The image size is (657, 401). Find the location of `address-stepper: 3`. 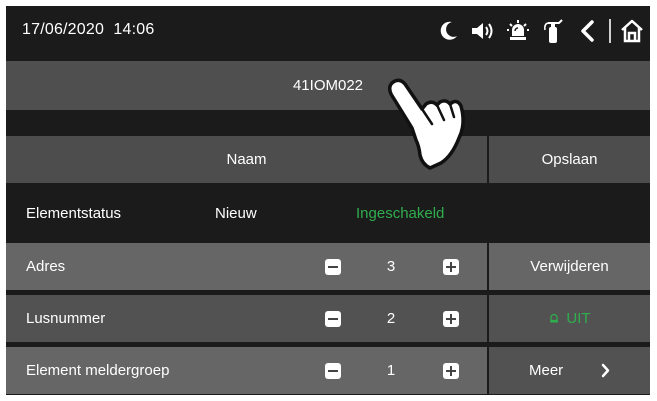

address-stepper: 3 is located at coordinates (386, 266).